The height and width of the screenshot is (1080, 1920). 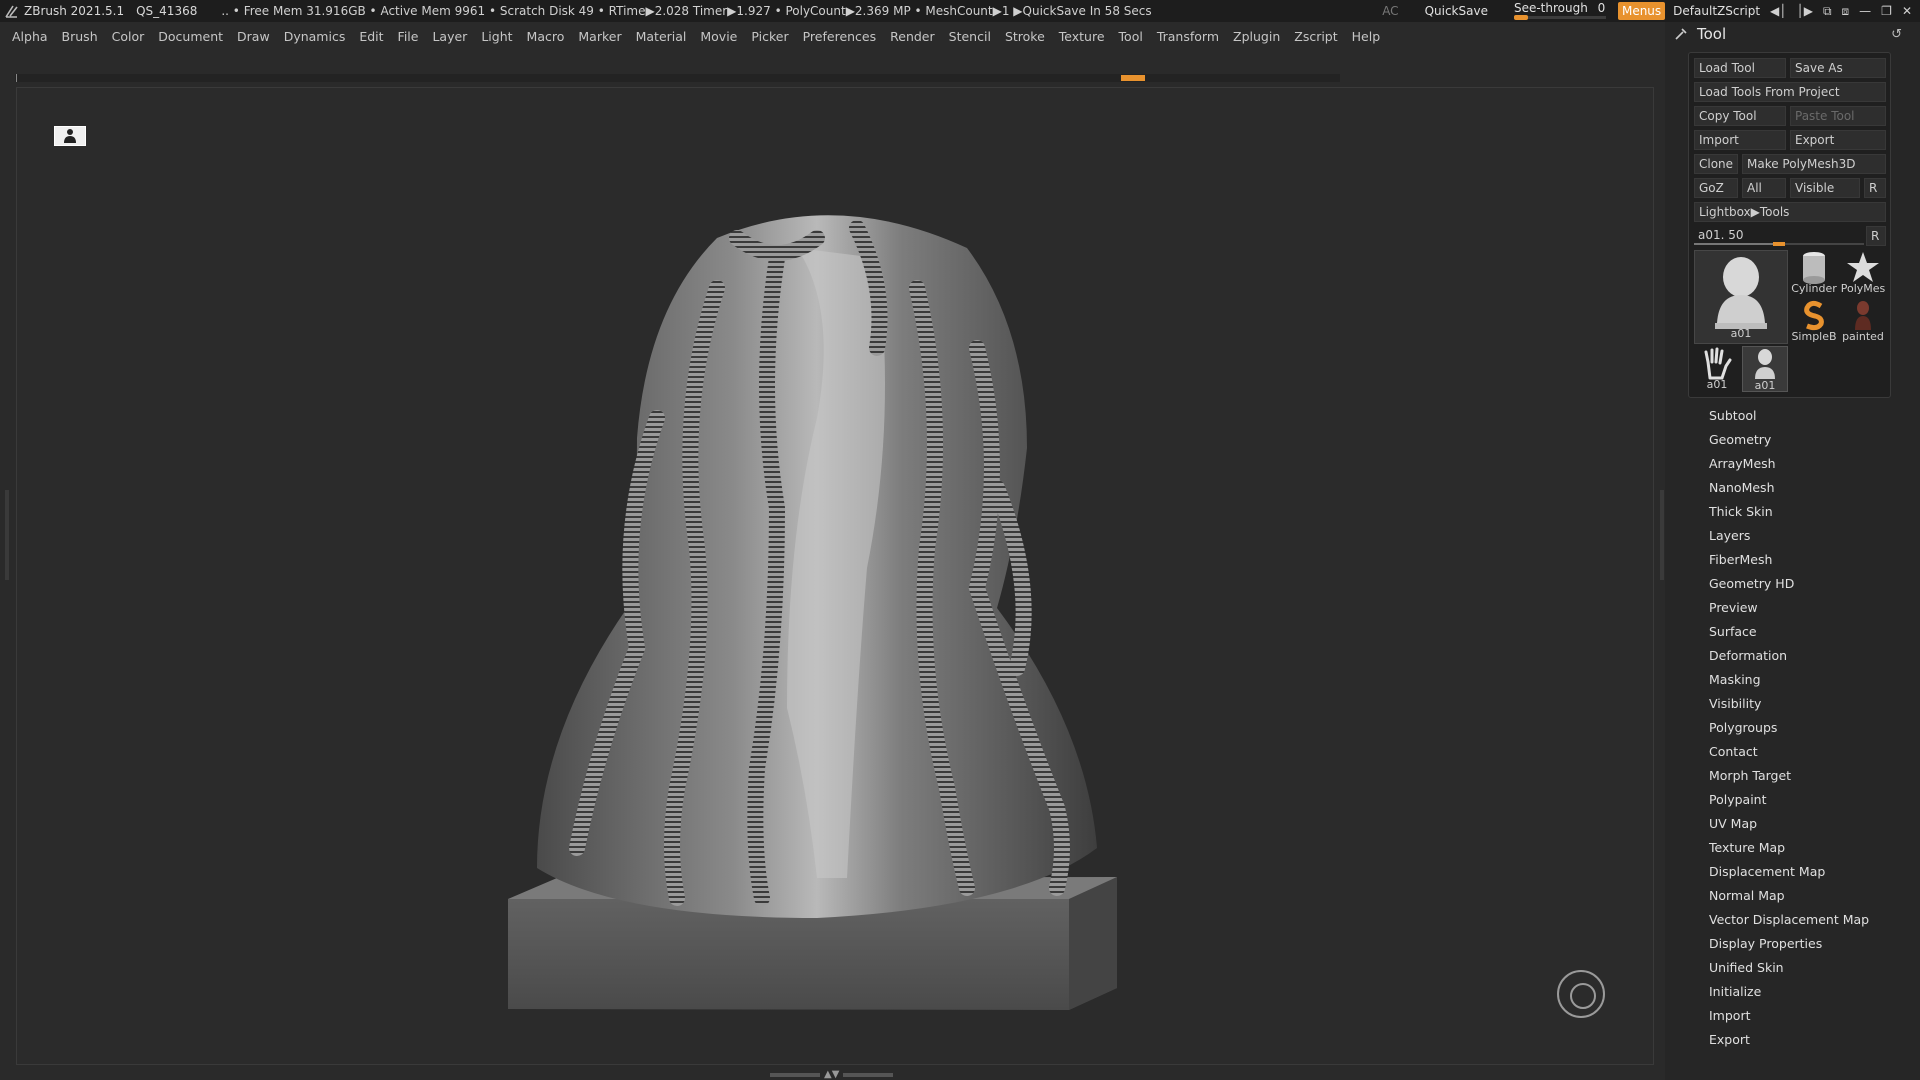 I want to click on subpalette-texture-map: Texture Map, so click(x=1809, y=848).